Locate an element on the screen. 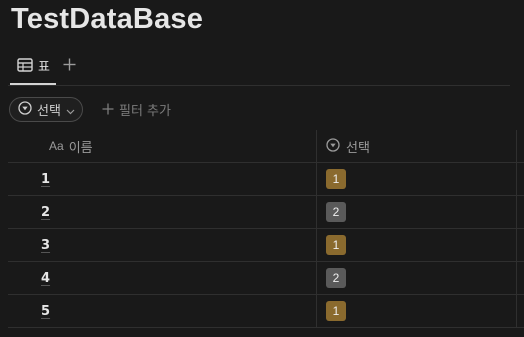 This screenshot has width=524, height=337. add-filter-label: 필터 추가 is located at coordinates (145, 111).